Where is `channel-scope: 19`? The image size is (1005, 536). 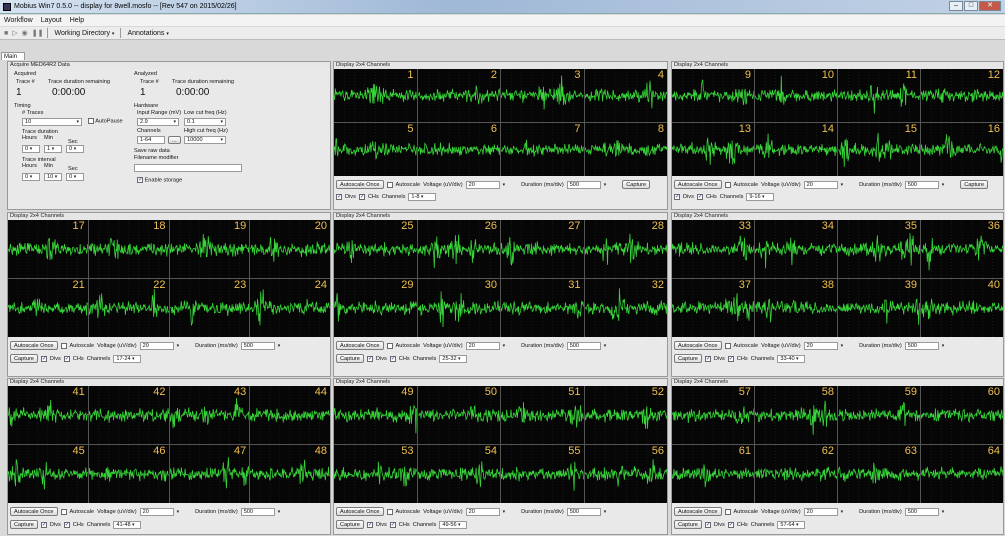 channel-scope: 19 is located at coordinates (209, 249).